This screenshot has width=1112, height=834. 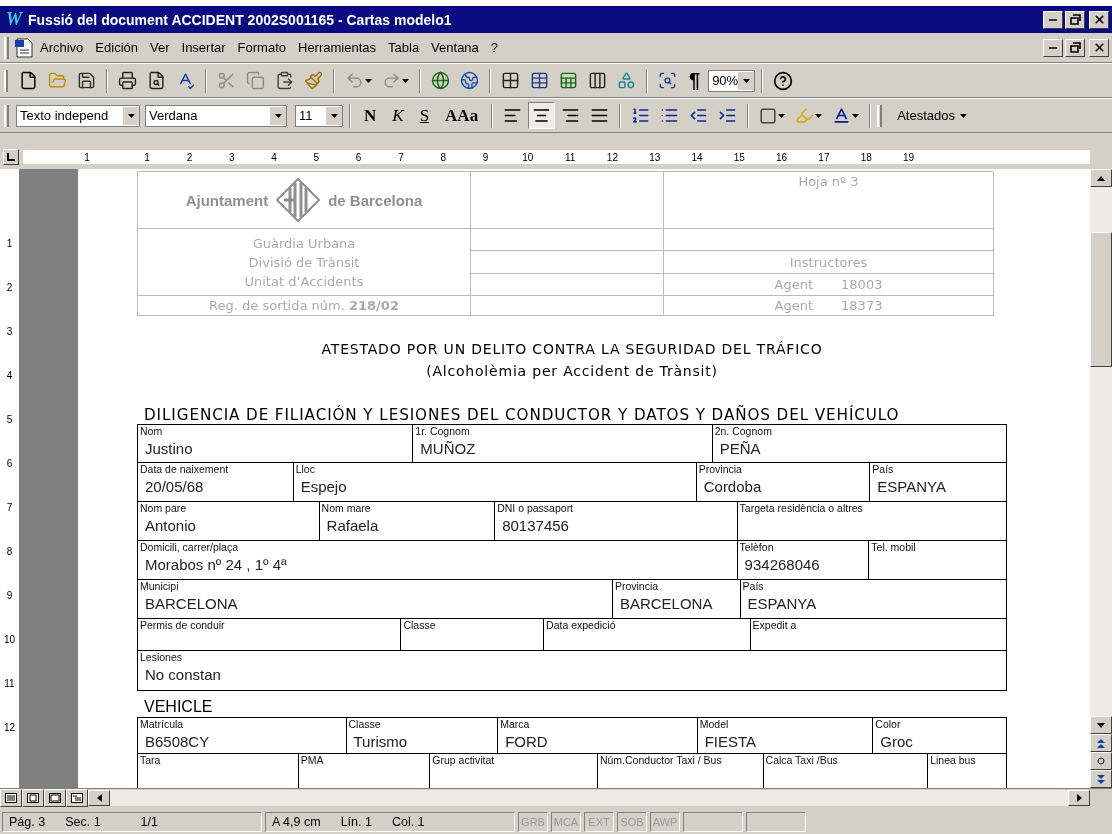 What do you see at coordinates (159, 586) in the screenshot?
I see `field-label: Municipi` at bounding box center [159, 586].